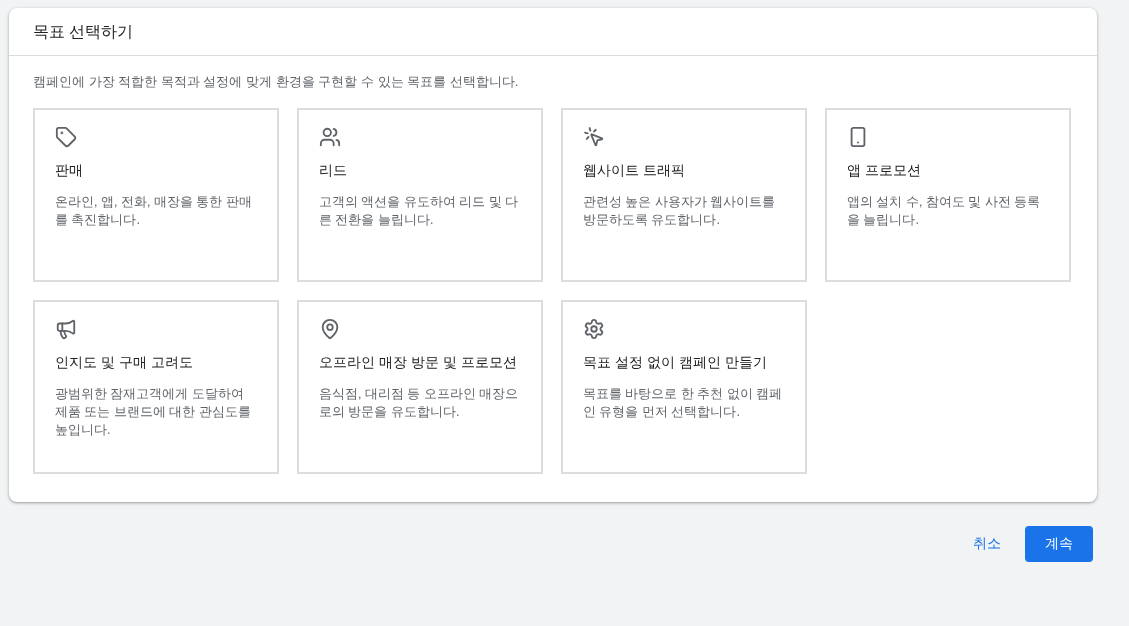 The image size is (1129, 626). I want to click on goal-title: 오프라인 매장 방문 및 프로모션, so click(418, 362).